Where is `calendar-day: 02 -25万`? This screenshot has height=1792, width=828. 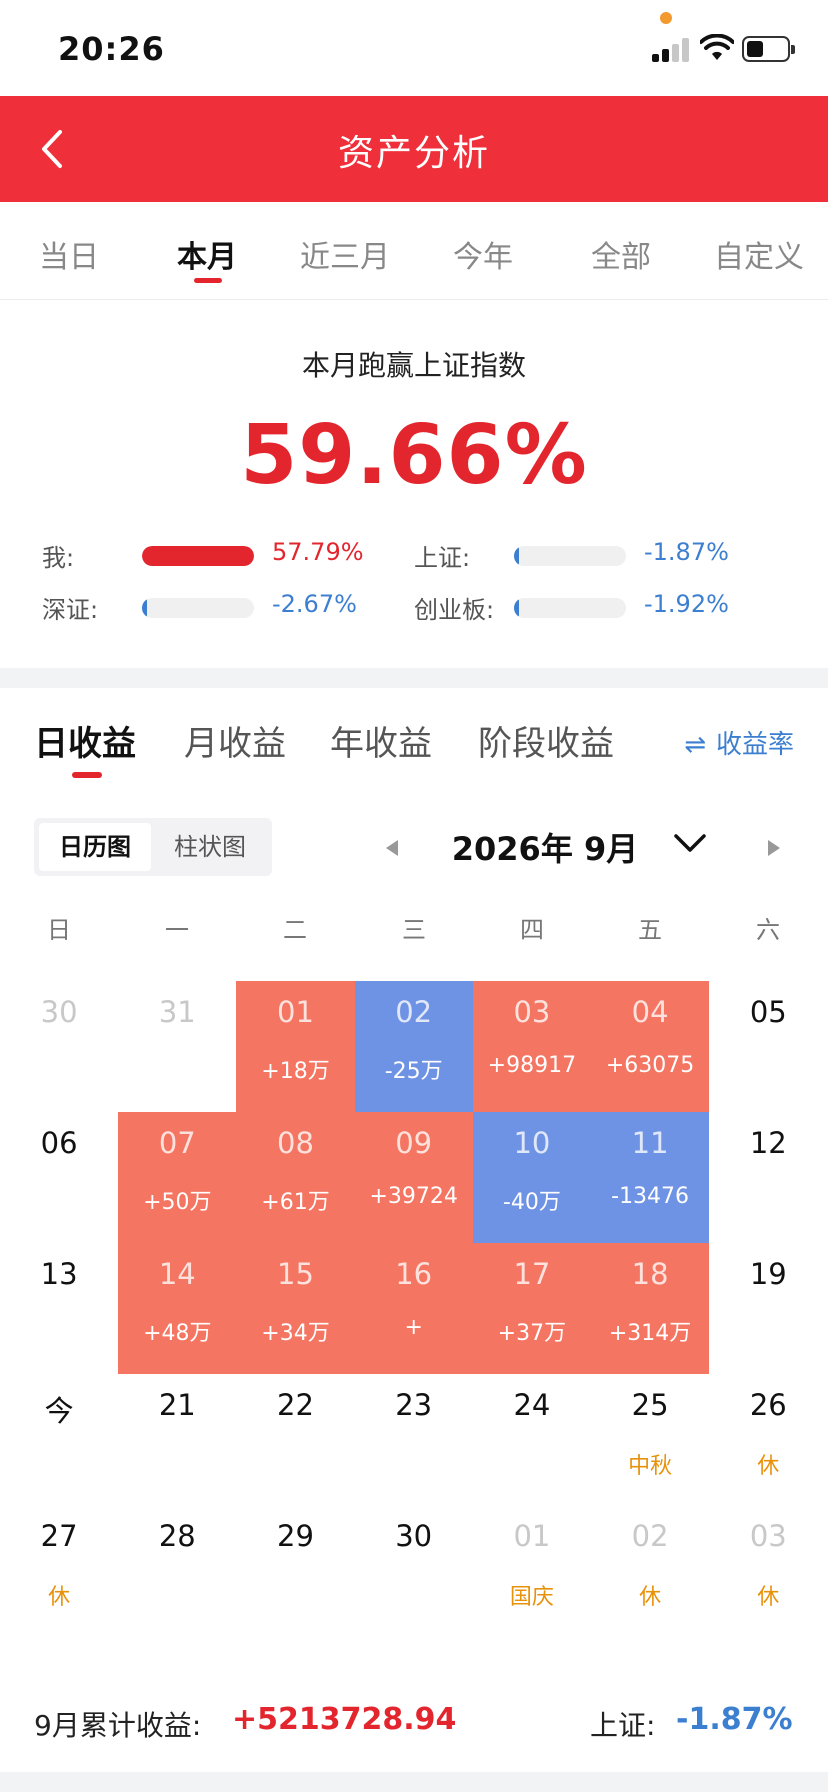 calendar-day: 02 -25万 is located at coordinates (413, 1046).